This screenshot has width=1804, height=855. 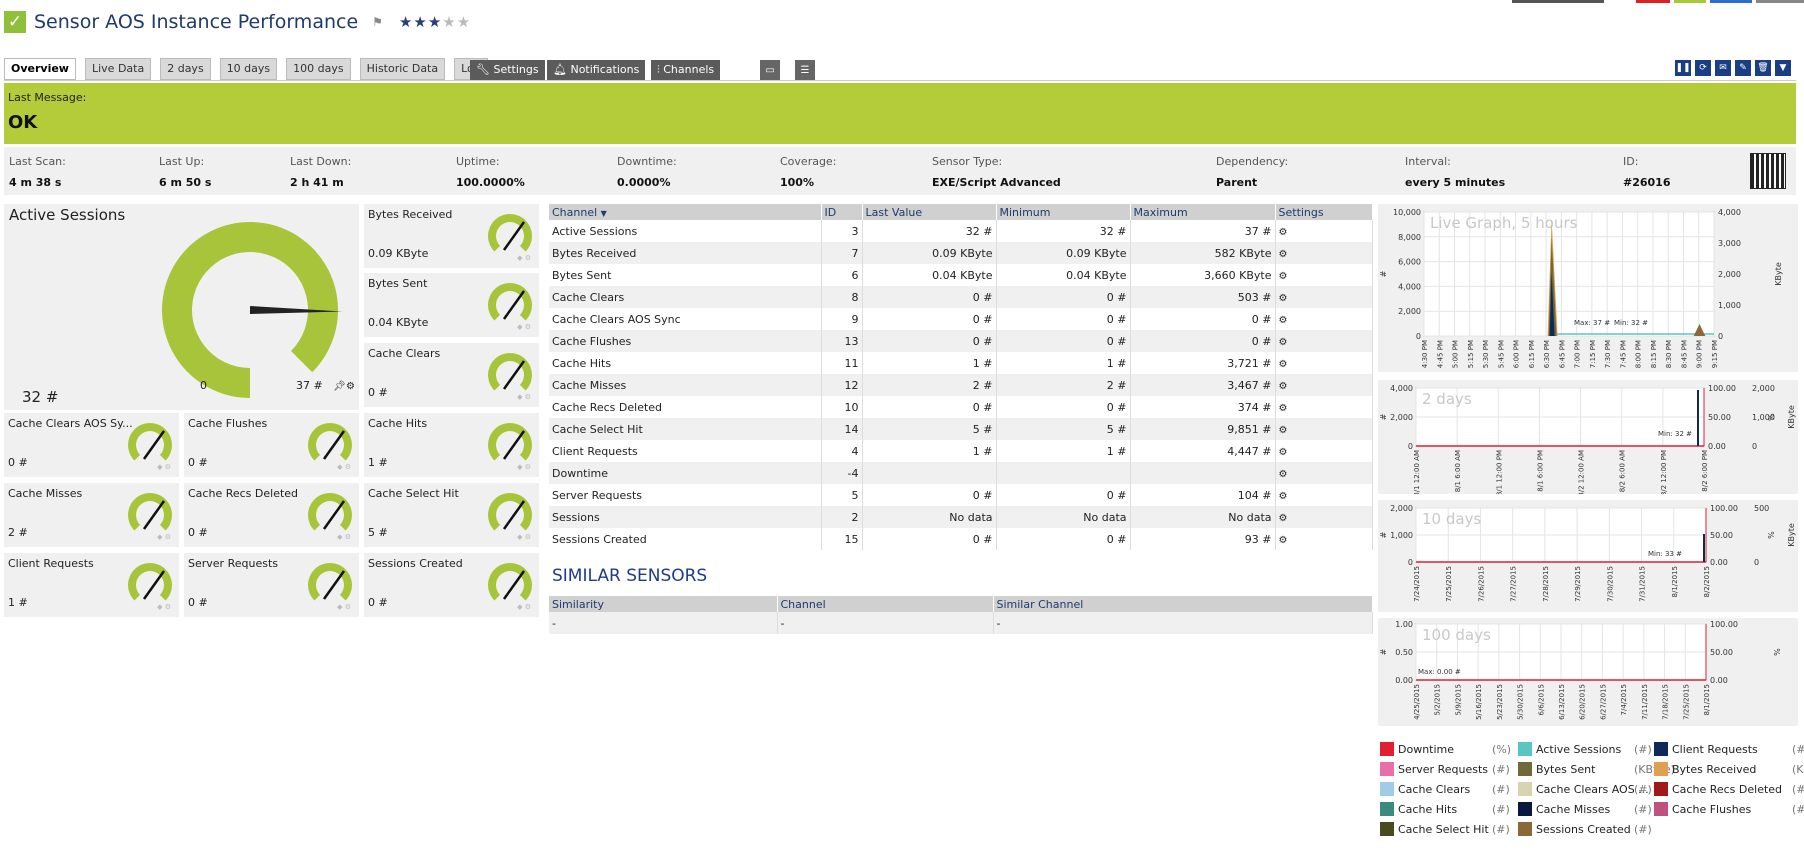 I want to click on legend-item: Bytes Received (KByte), so click(x=1729, y=769).